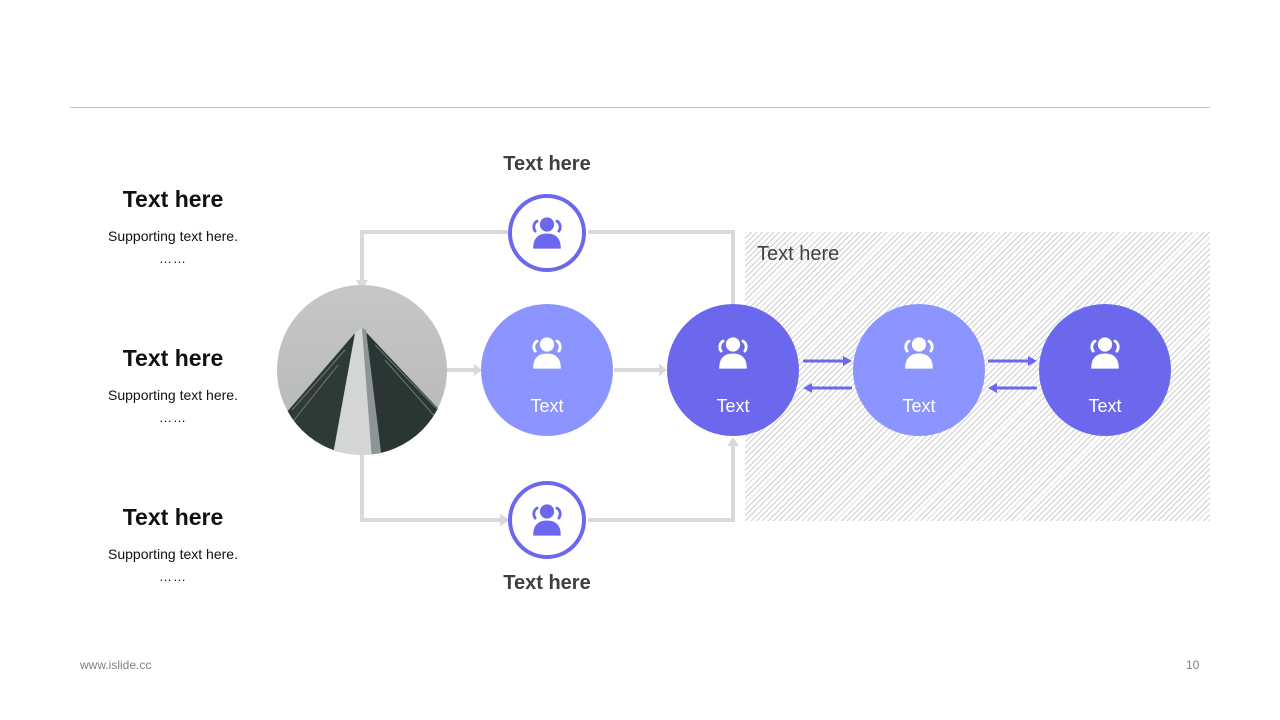 The width and height of the screenshot is (1280, 720). Describe the element at coordinates (116, 665) in the screenshot. I see `footer-website: www.islide.cc` at that location.